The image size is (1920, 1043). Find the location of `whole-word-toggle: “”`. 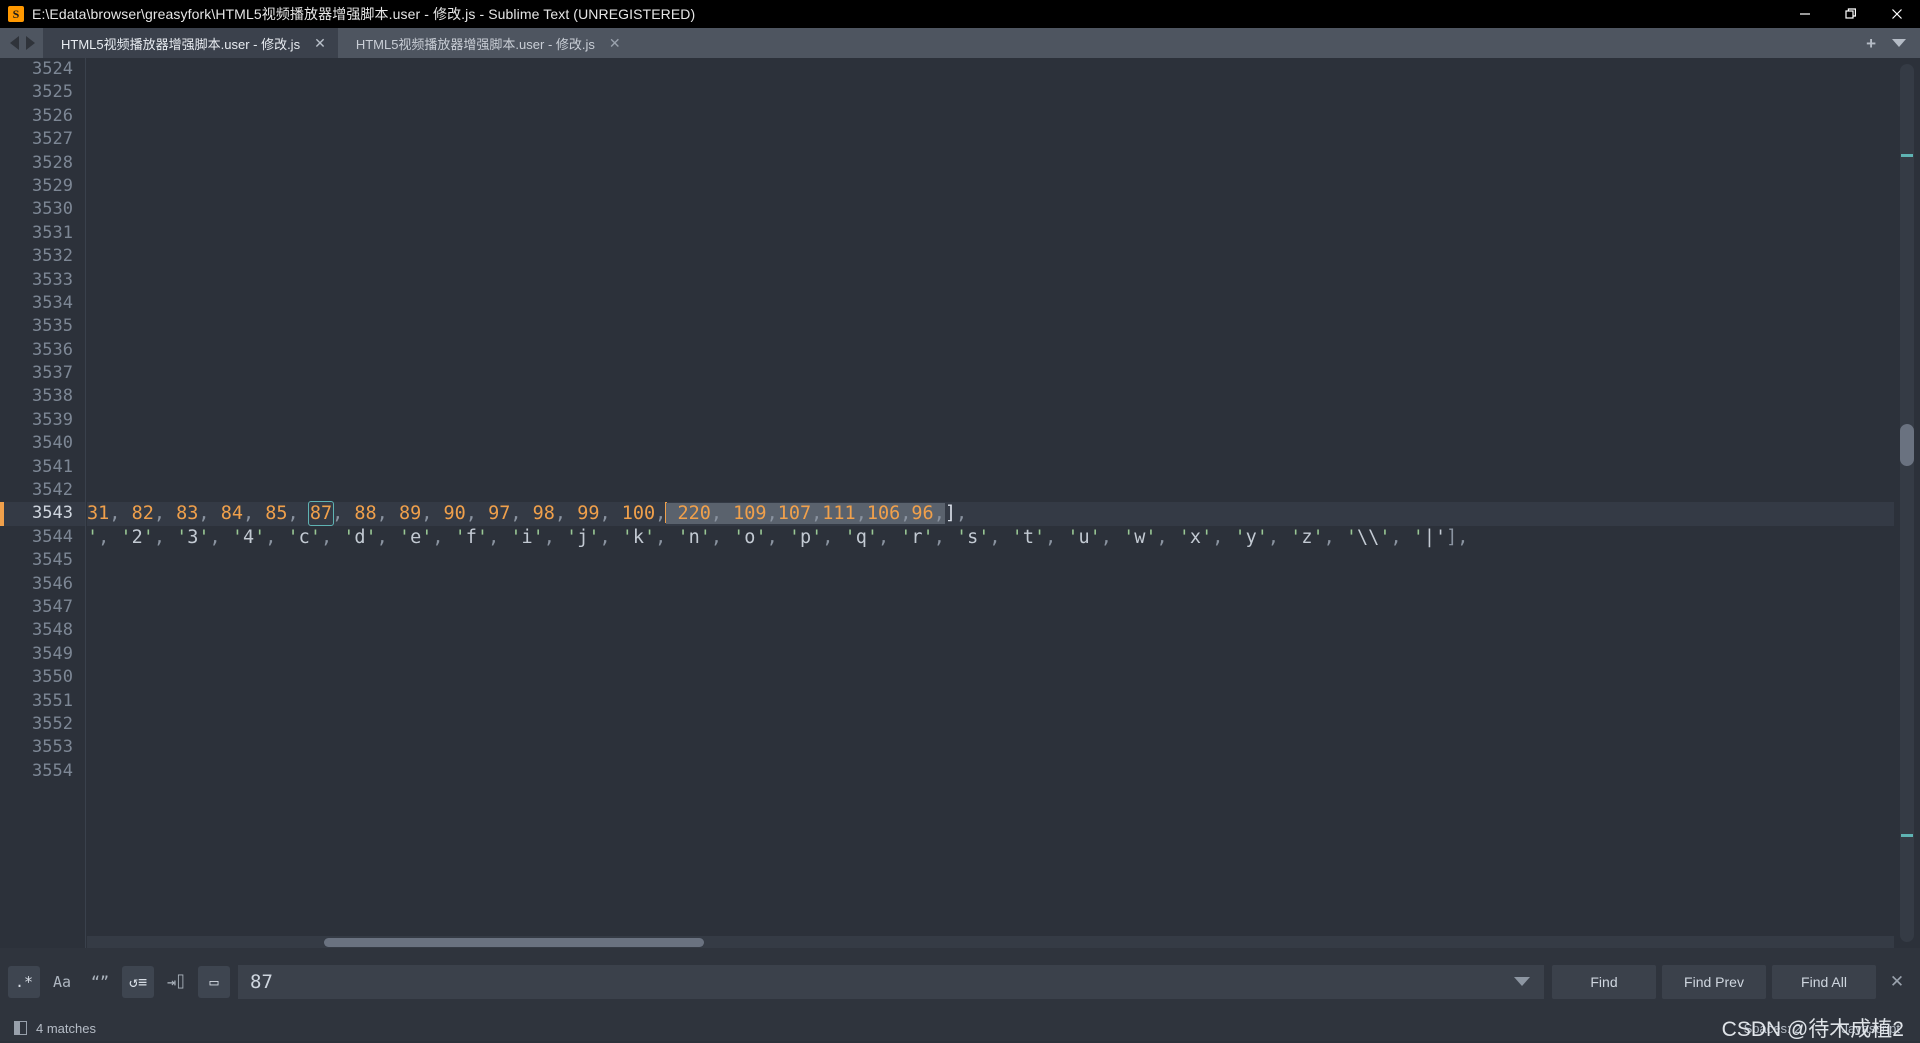

whole-word-toggle: “” is located at coordinates (100, 982).